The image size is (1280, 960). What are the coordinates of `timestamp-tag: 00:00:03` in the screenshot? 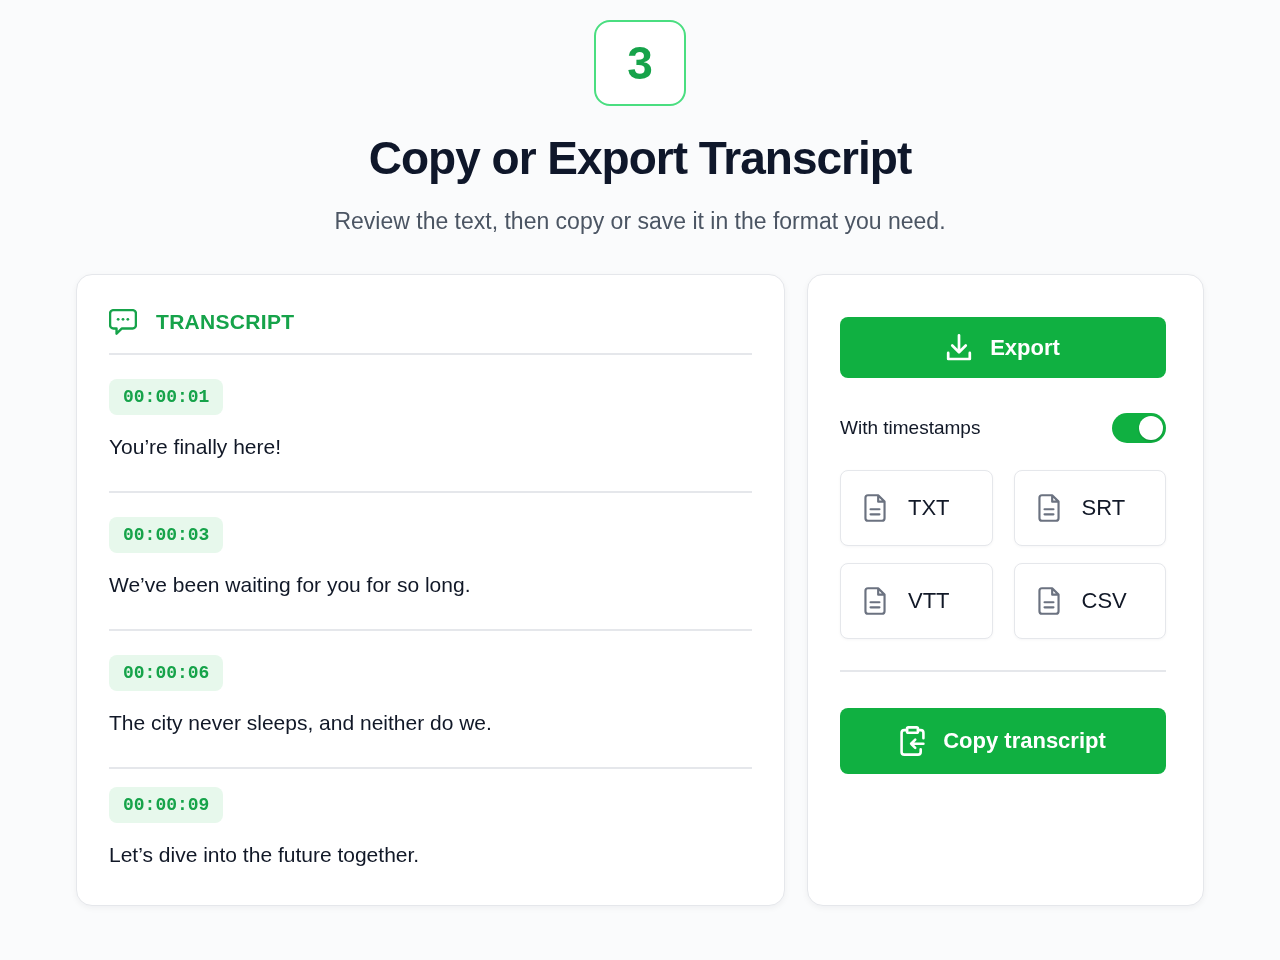 It's located at (166, 535).